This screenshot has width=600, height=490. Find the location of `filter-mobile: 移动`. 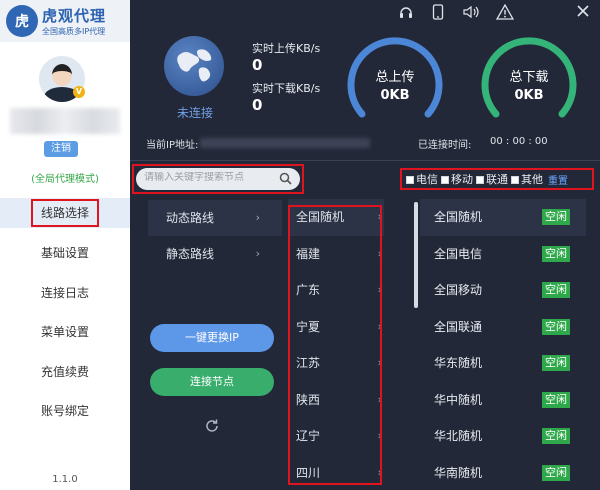

filter-mobile: 移动 is located at coordinates (457, 179).